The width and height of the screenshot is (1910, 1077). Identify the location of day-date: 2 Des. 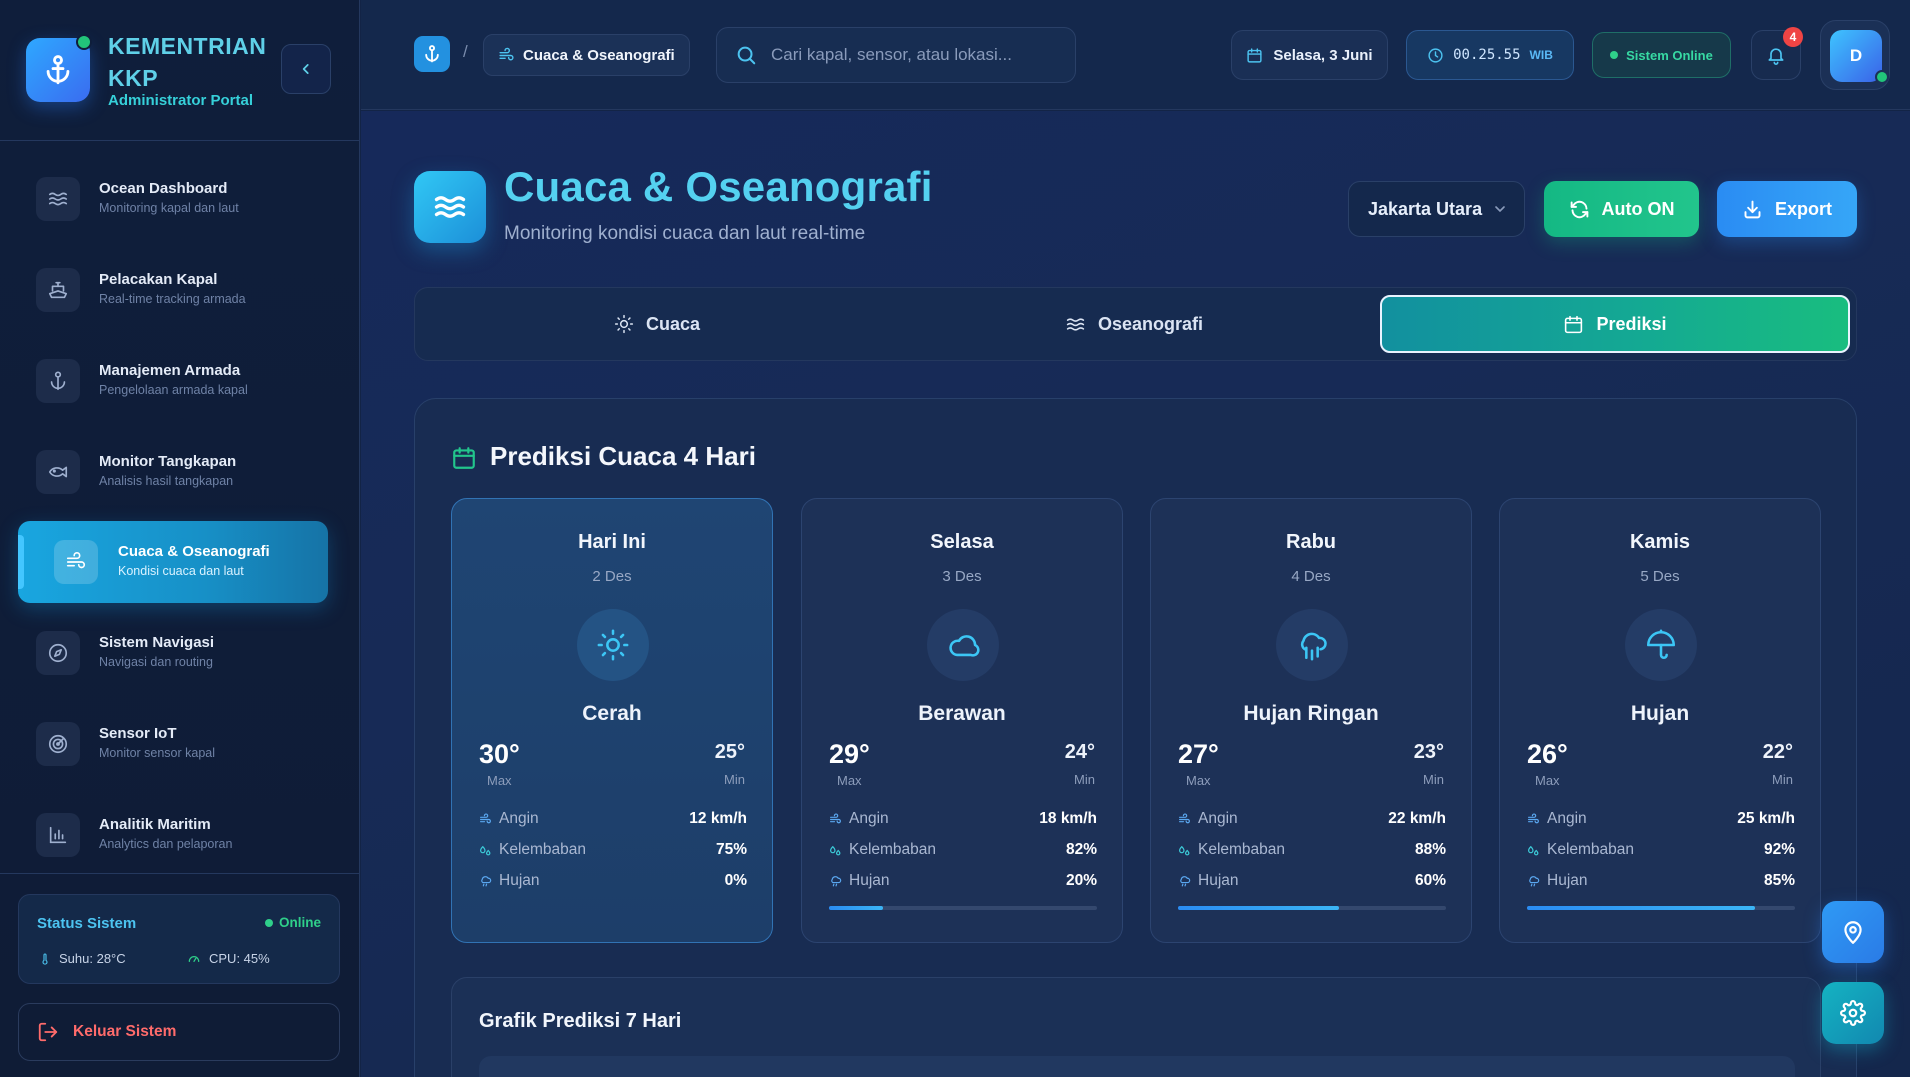
(612, 576).